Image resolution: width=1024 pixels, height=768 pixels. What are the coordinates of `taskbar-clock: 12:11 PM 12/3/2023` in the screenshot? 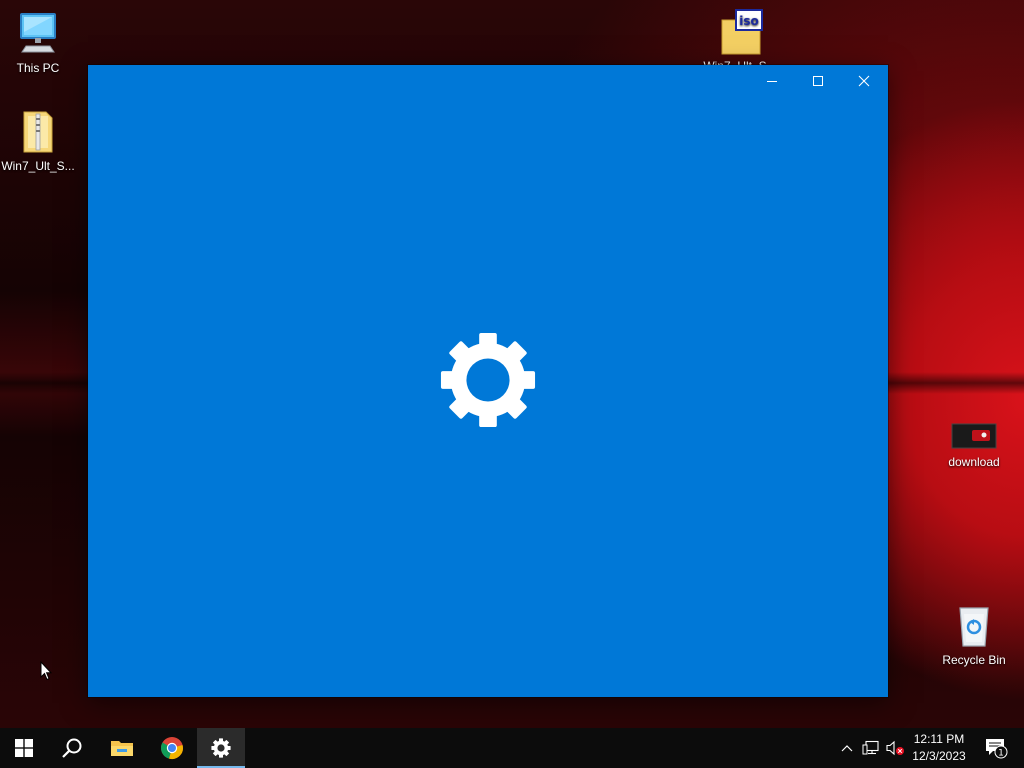 It's located at (939, 748).